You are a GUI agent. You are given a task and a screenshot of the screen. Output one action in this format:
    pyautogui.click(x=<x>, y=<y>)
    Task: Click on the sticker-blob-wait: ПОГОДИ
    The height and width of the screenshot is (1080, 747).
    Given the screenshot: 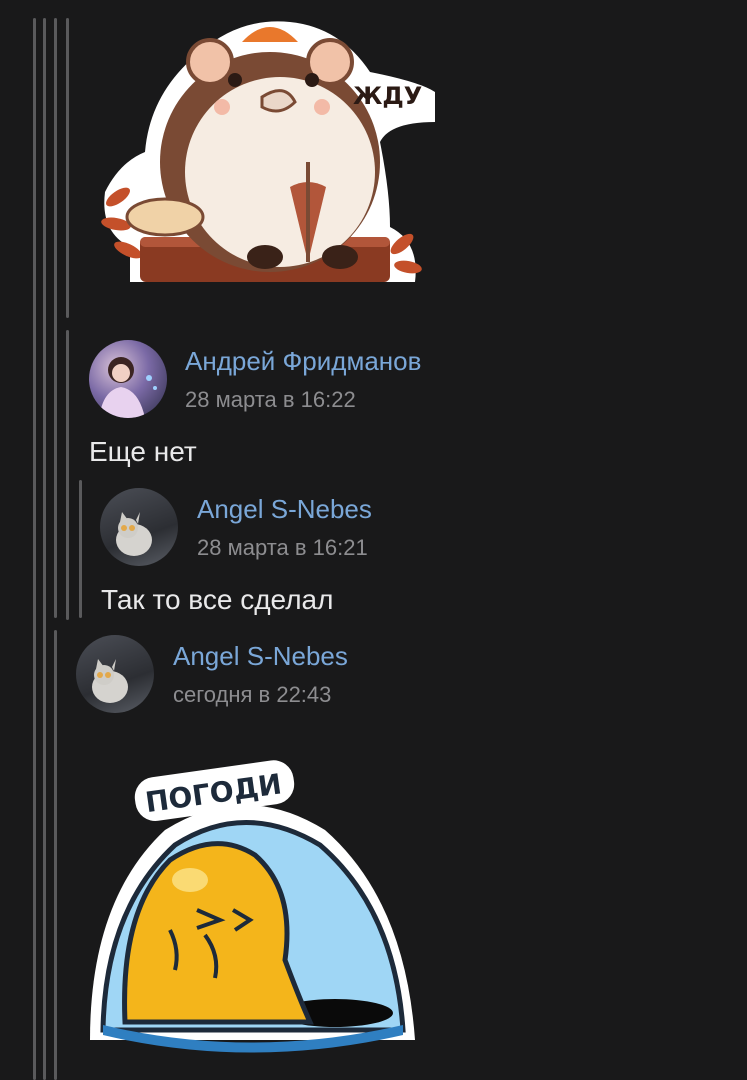 What is the action you would take?
    pyautogui.click(x=255, y=910)
    